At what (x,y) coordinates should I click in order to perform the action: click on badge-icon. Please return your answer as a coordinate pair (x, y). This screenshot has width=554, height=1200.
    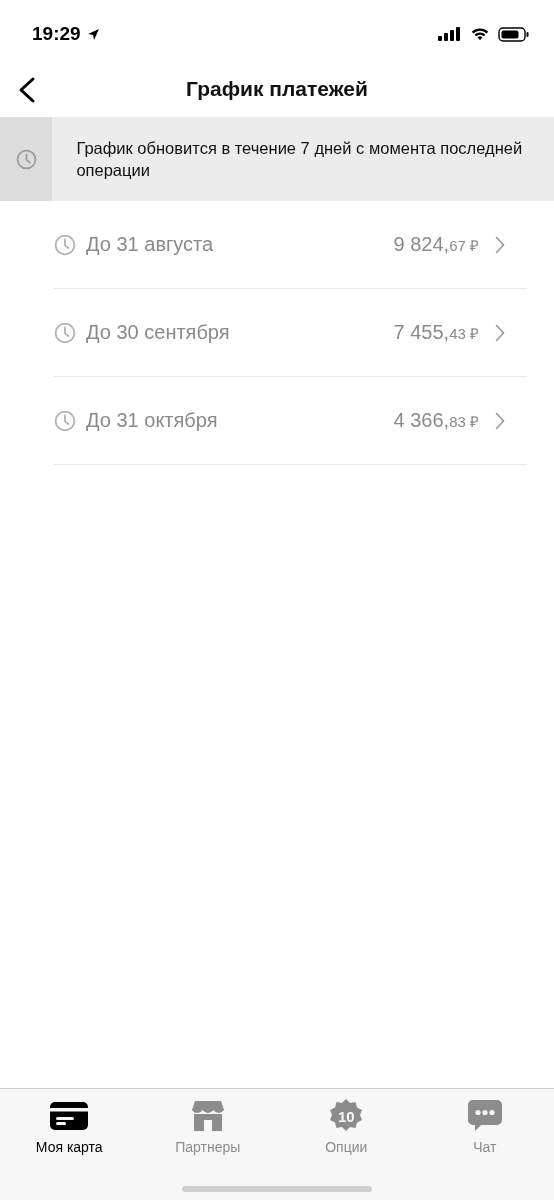
    Looking at the image, I should click on (346, 1116).